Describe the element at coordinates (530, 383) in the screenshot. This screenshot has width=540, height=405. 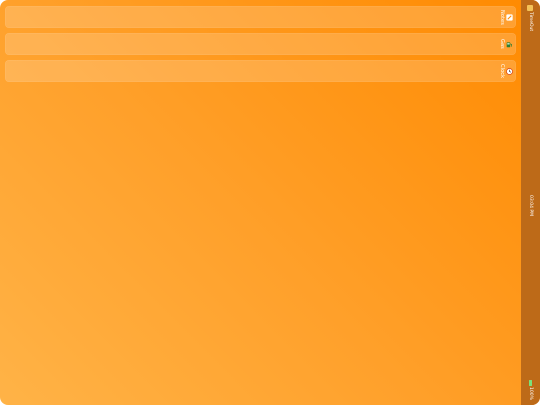
I see `battery-icon` at that location.